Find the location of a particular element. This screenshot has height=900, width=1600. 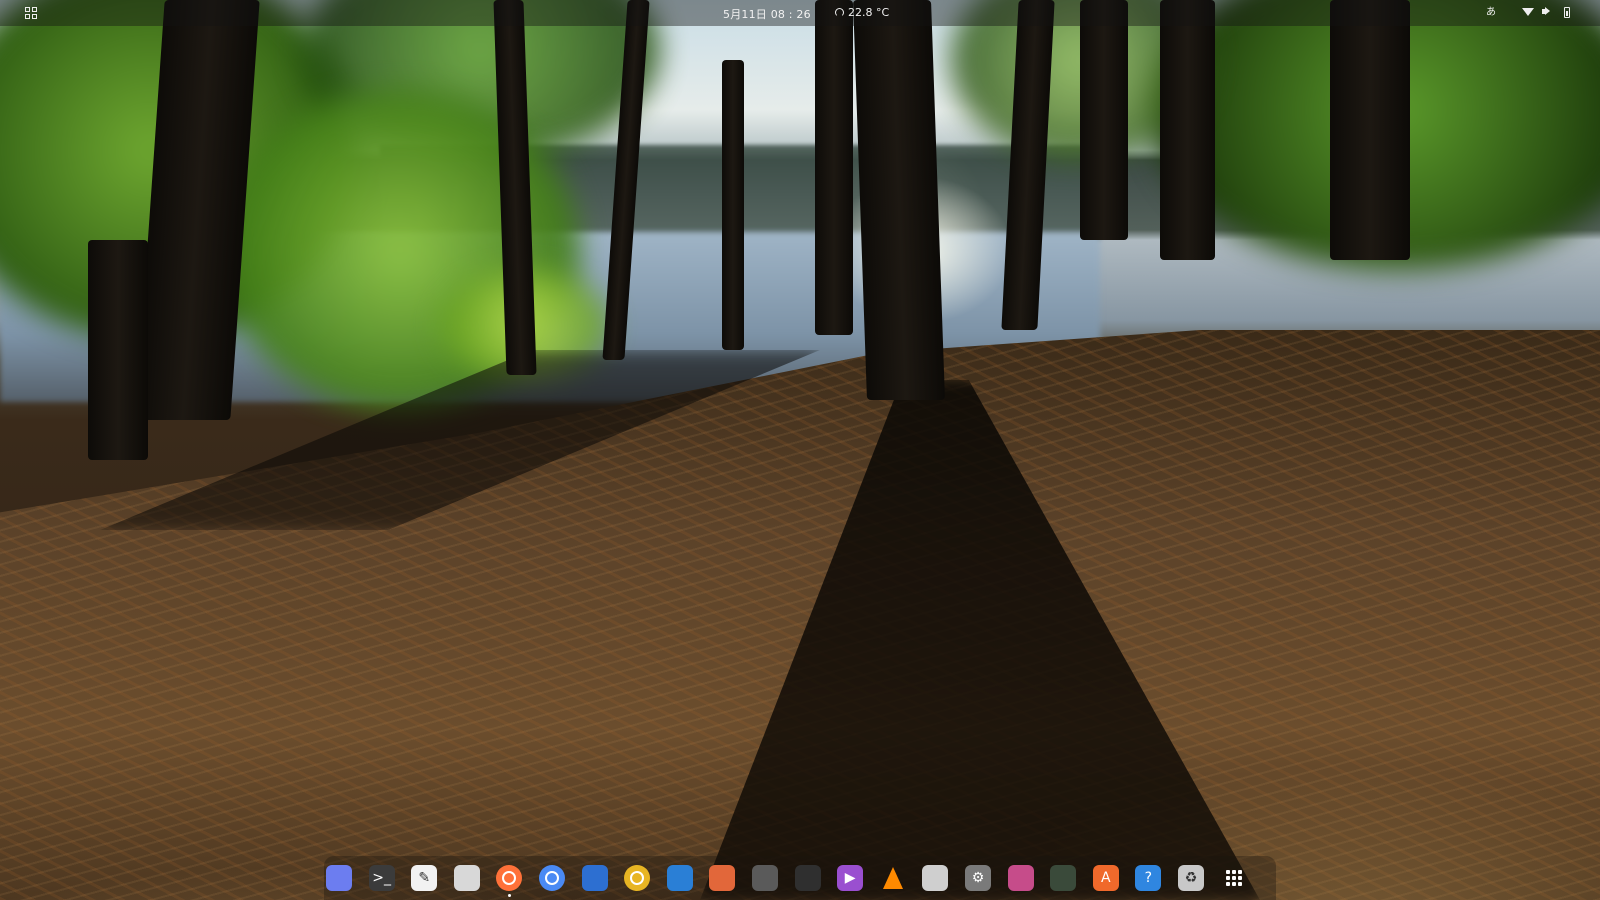

trash-launcher: ♻ is located at coordinates (1191, 878).